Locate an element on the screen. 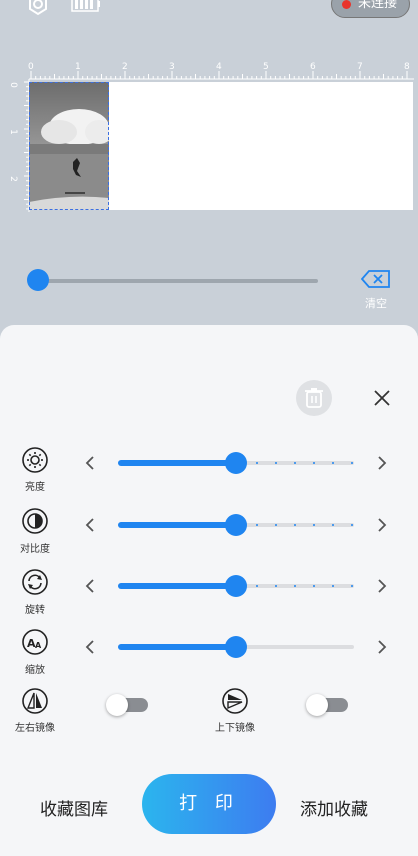  mirror-horizontal-icon is located at coordinates (35, 701).